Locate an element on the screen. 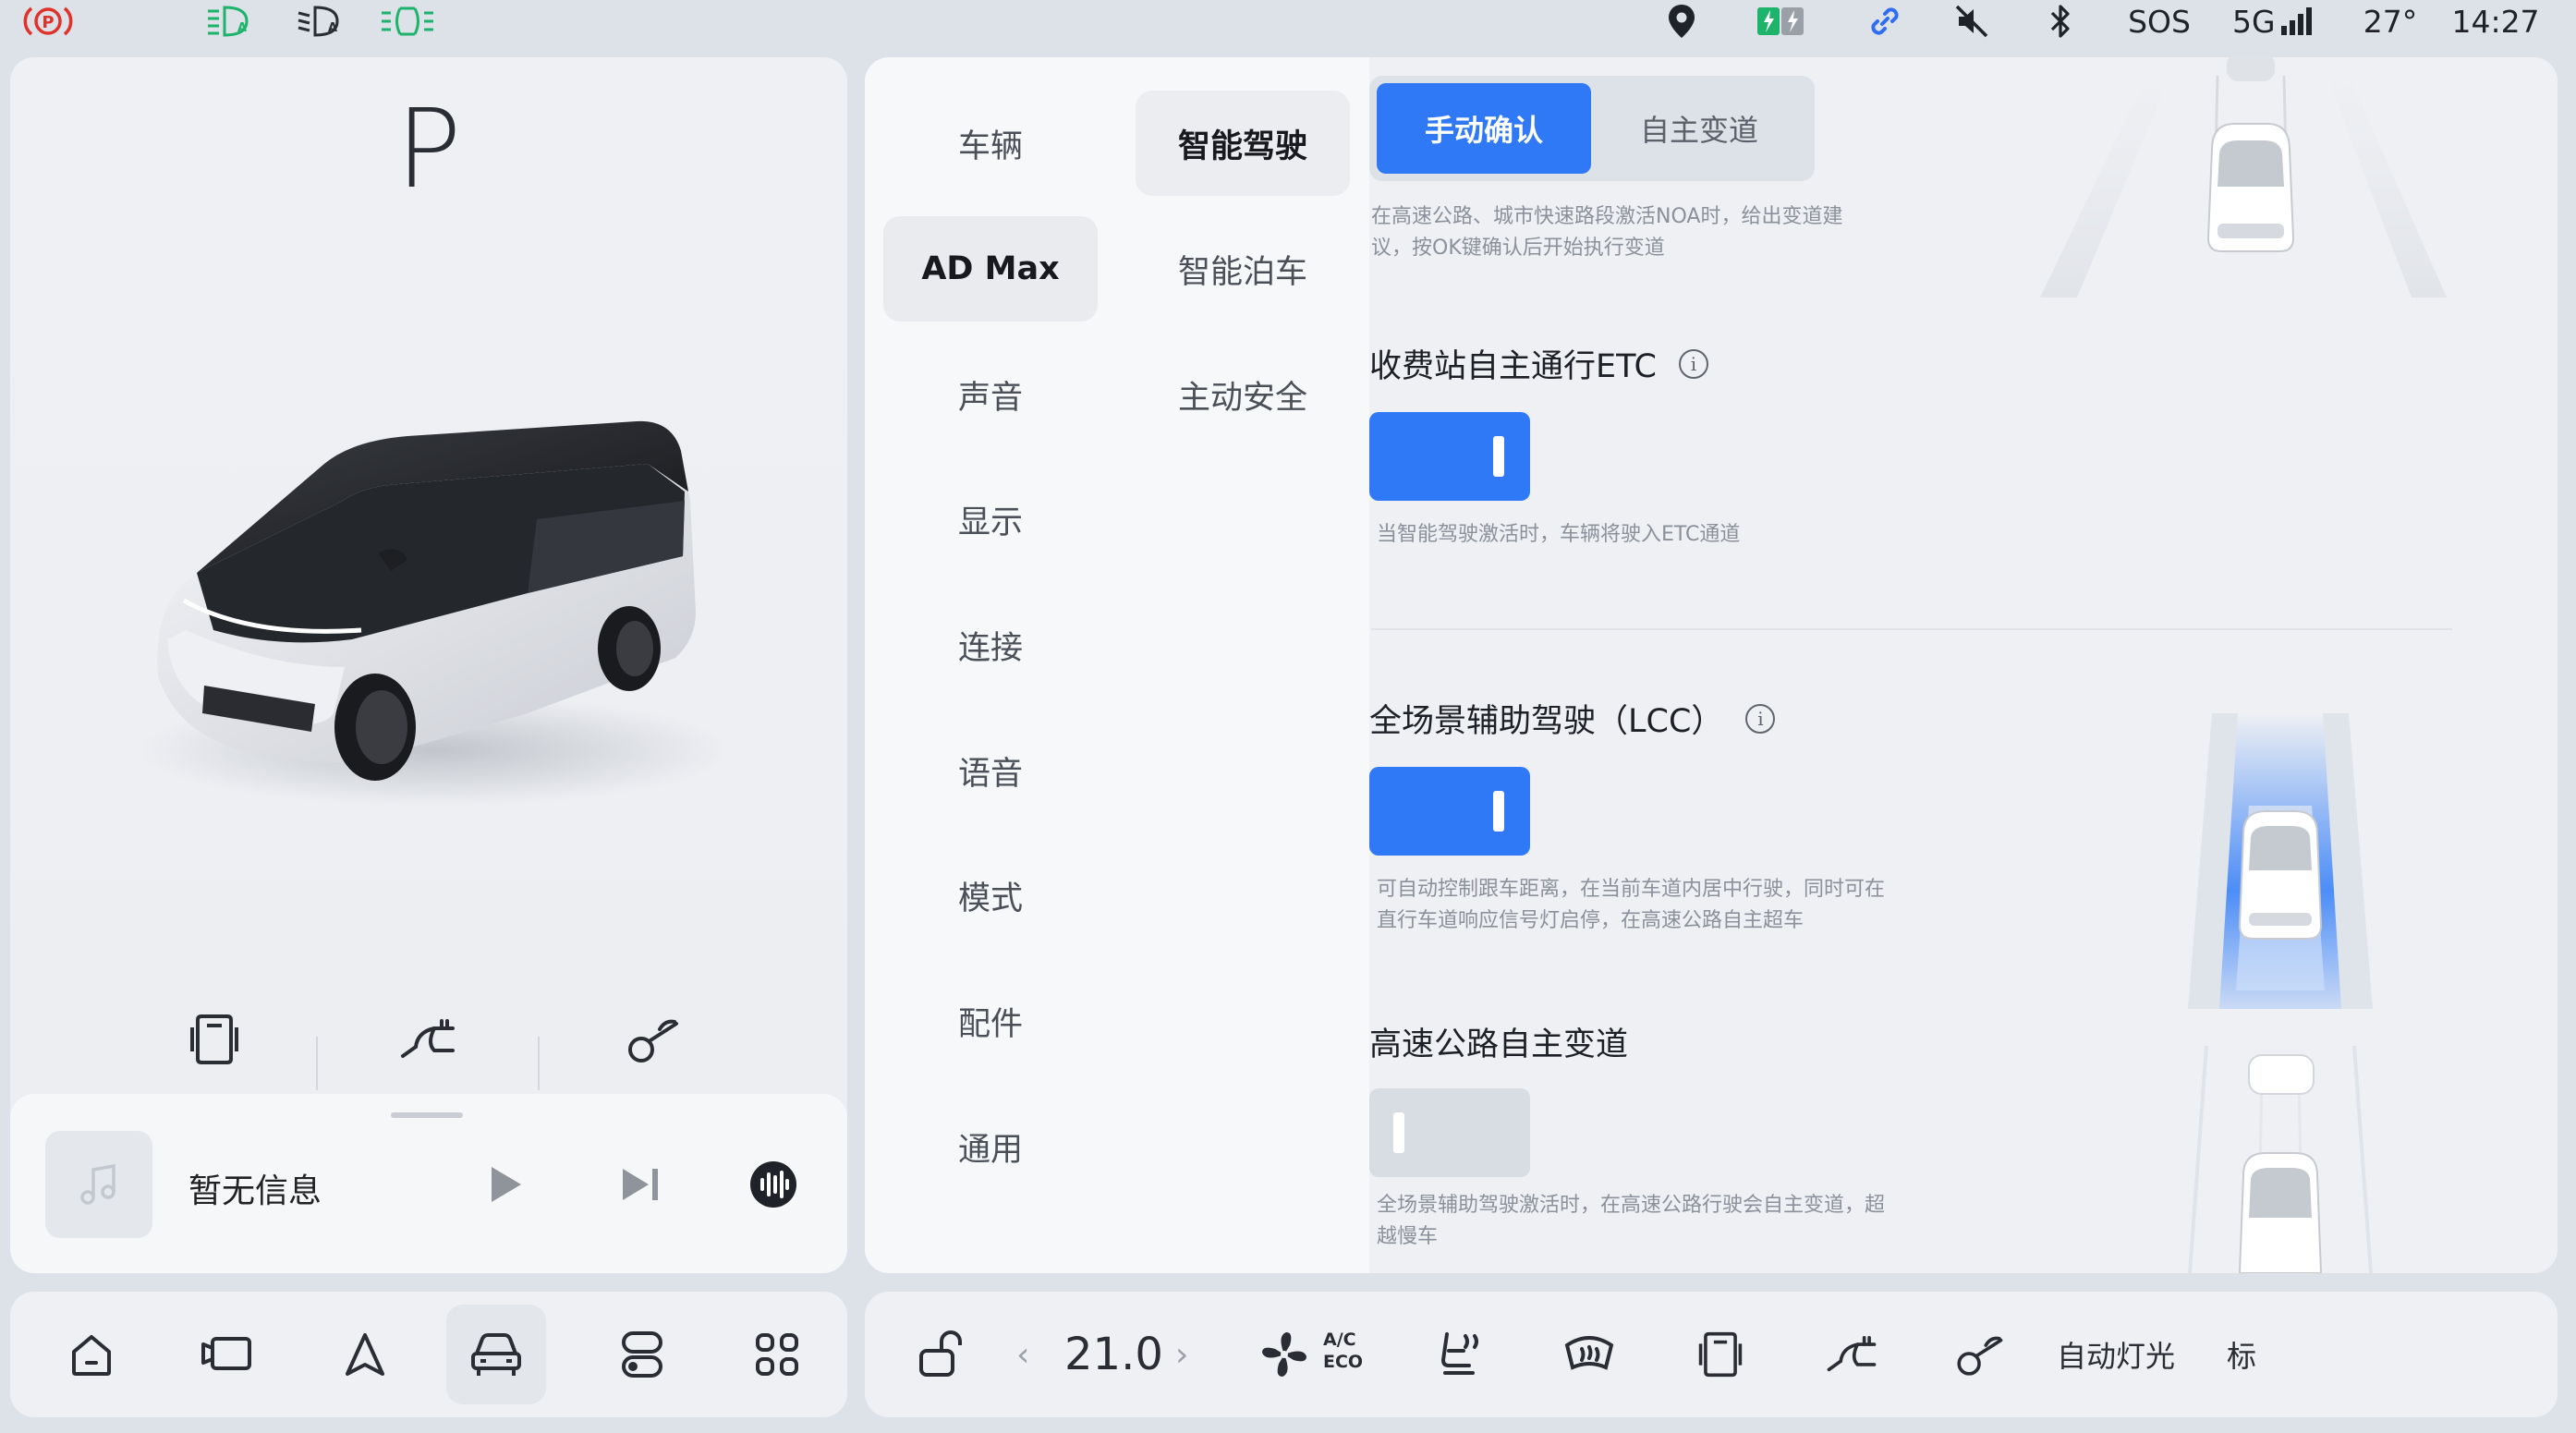  auto-light-button: 自动灯光 is located at coordinates (2116, 1354).